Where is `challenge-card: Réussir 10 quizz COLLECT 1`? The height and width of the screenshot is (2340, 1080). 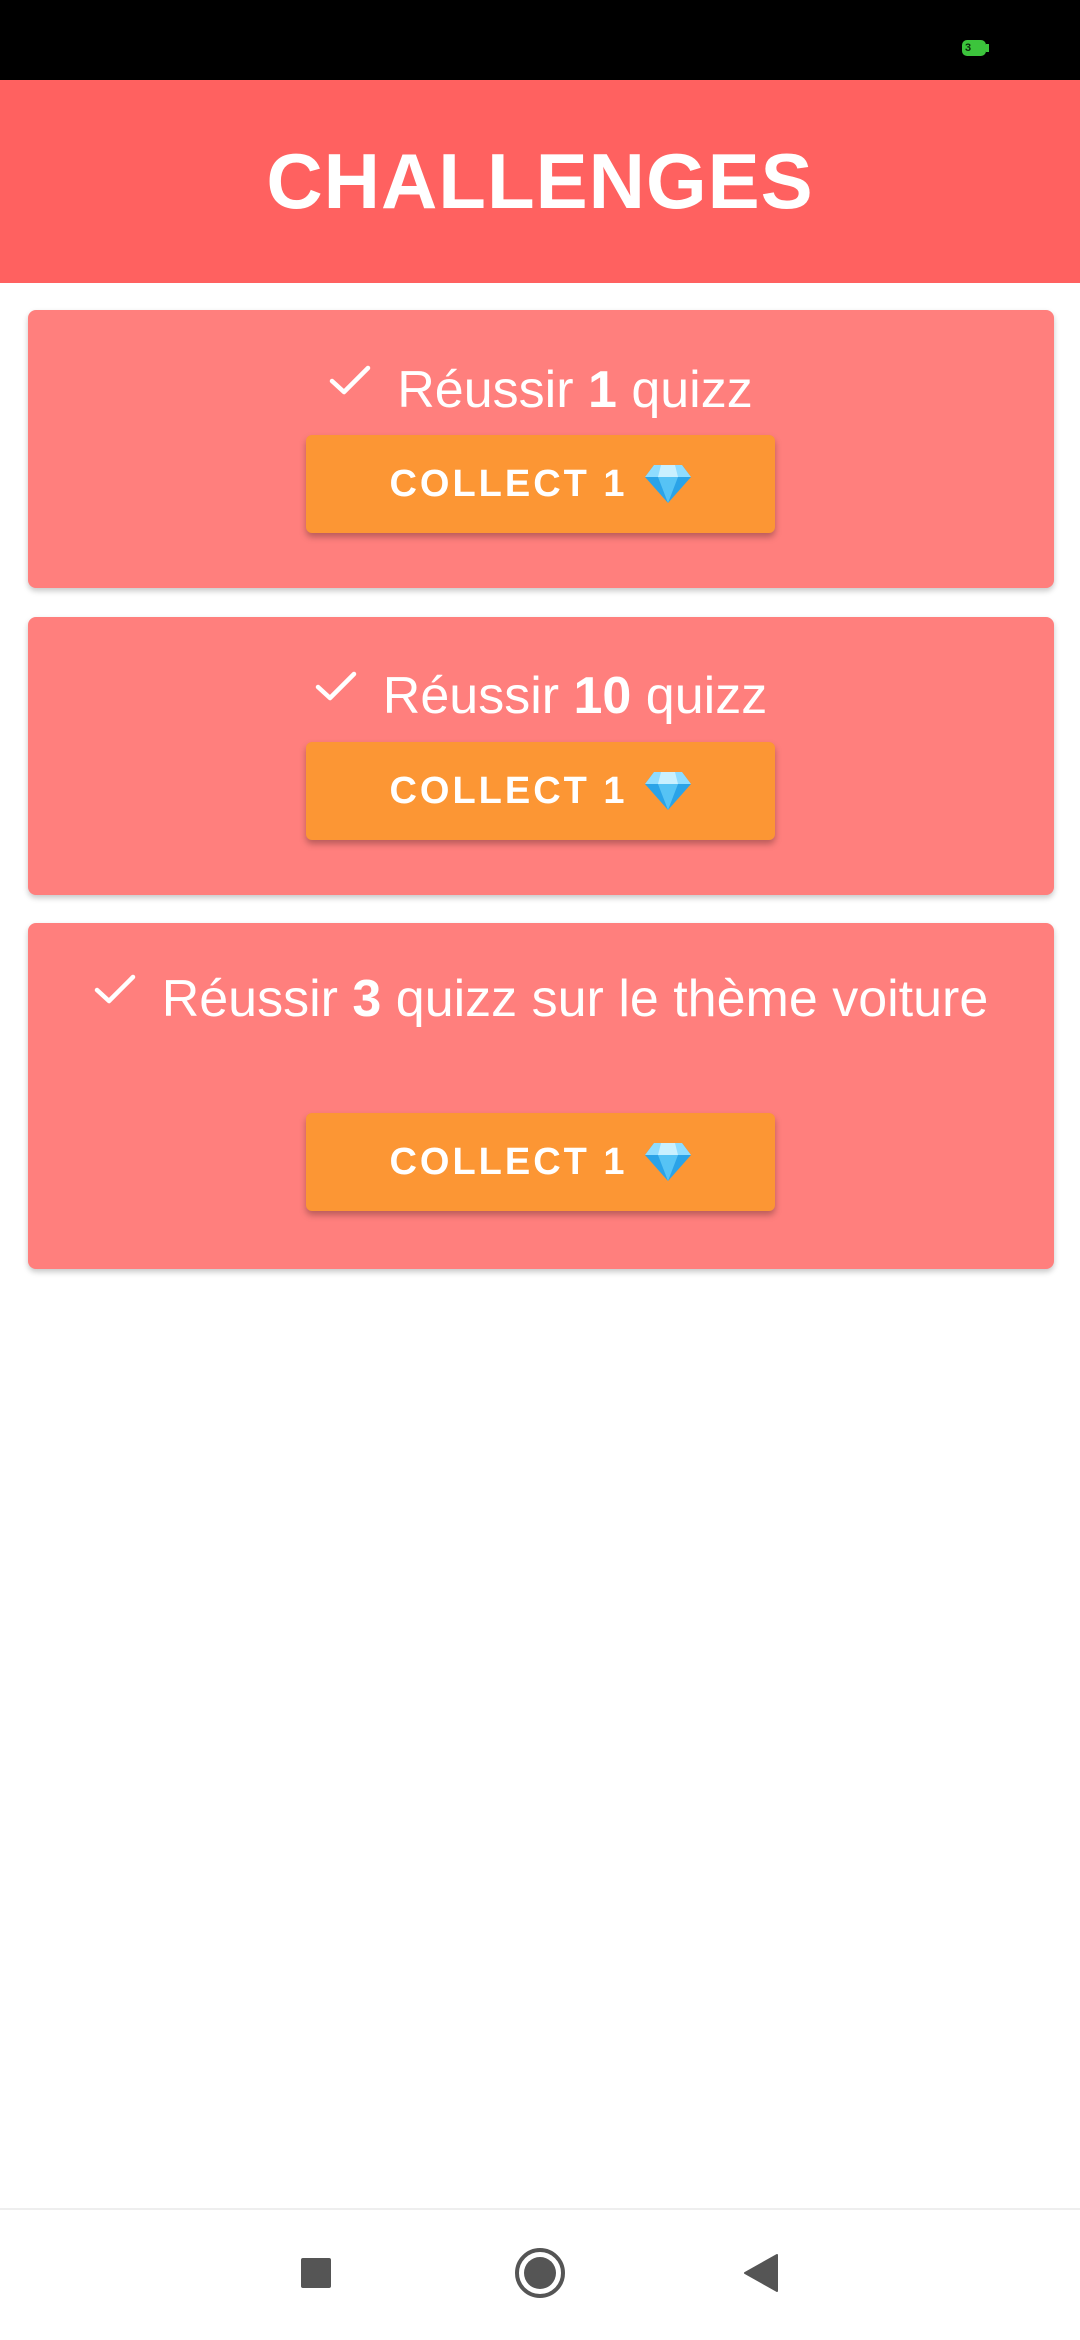 challenge-card: Réussir 10 quizz COLLECT 1 is located at coordinates (541, 756).